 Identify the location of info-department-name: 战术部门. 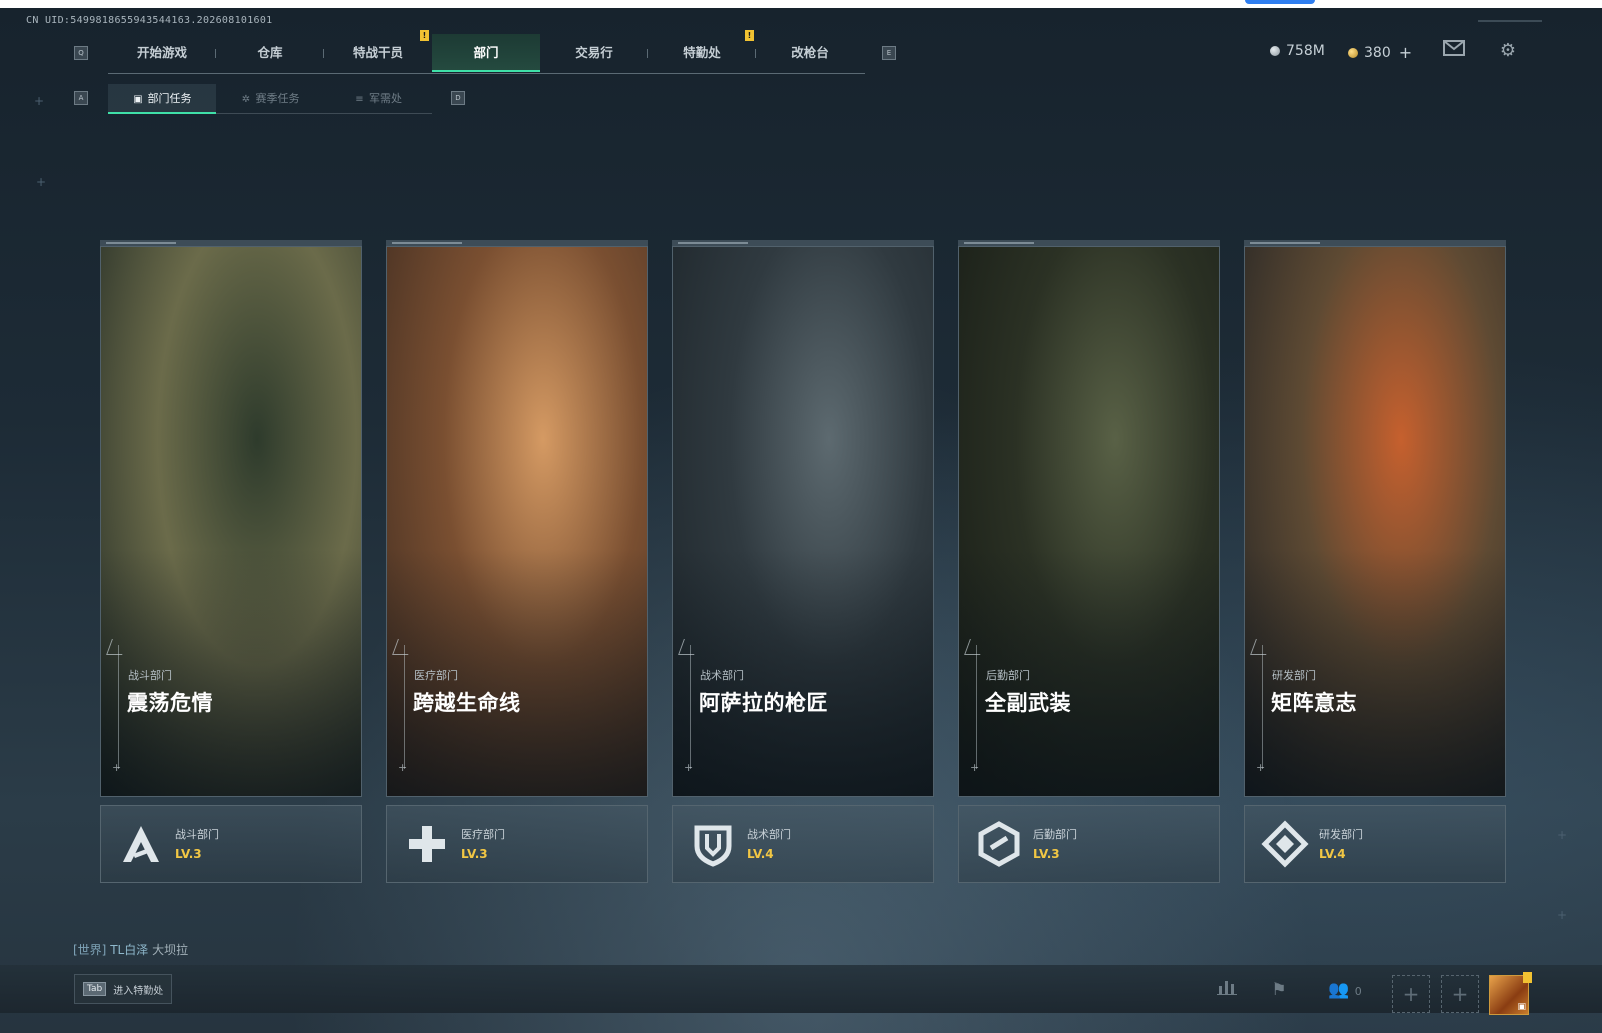
(769, 834).